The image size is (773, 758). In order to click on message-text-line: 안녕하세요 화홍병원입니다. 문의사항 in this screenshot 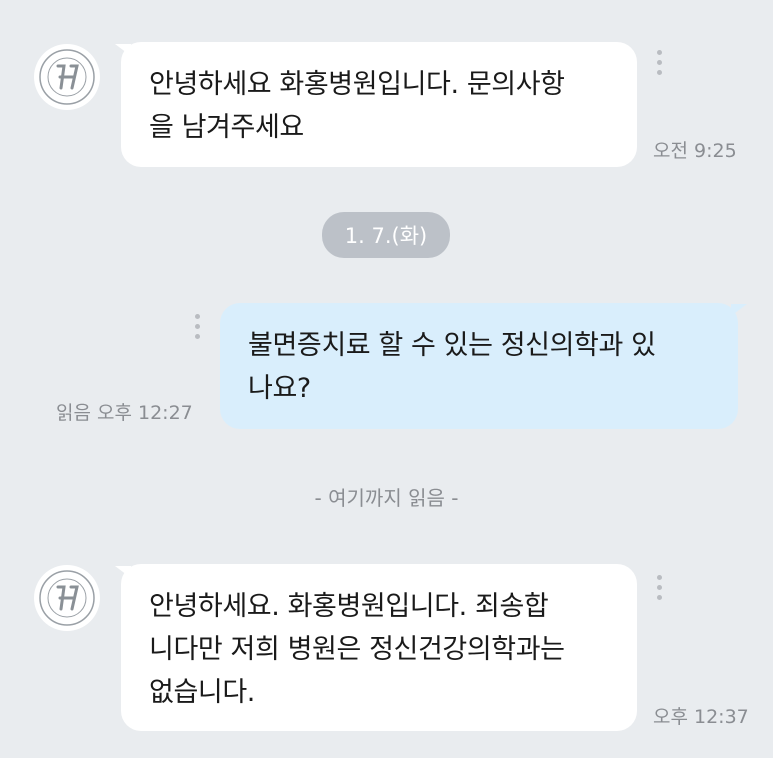, I will do `click(357, 84)`.